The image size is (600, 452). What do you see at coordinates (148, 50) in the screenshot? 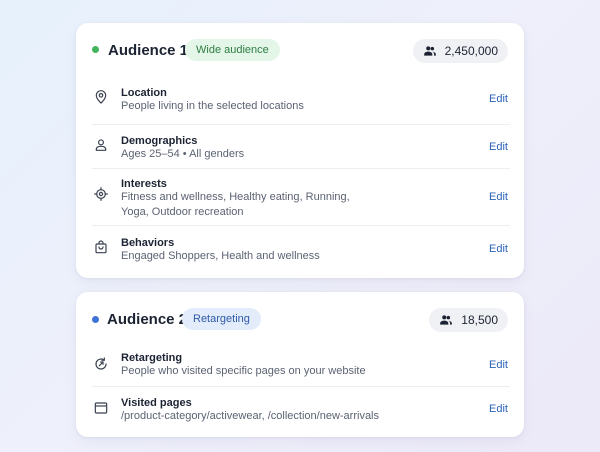
I see `audience-title: Audience 1` at bounding box center [148, 50].